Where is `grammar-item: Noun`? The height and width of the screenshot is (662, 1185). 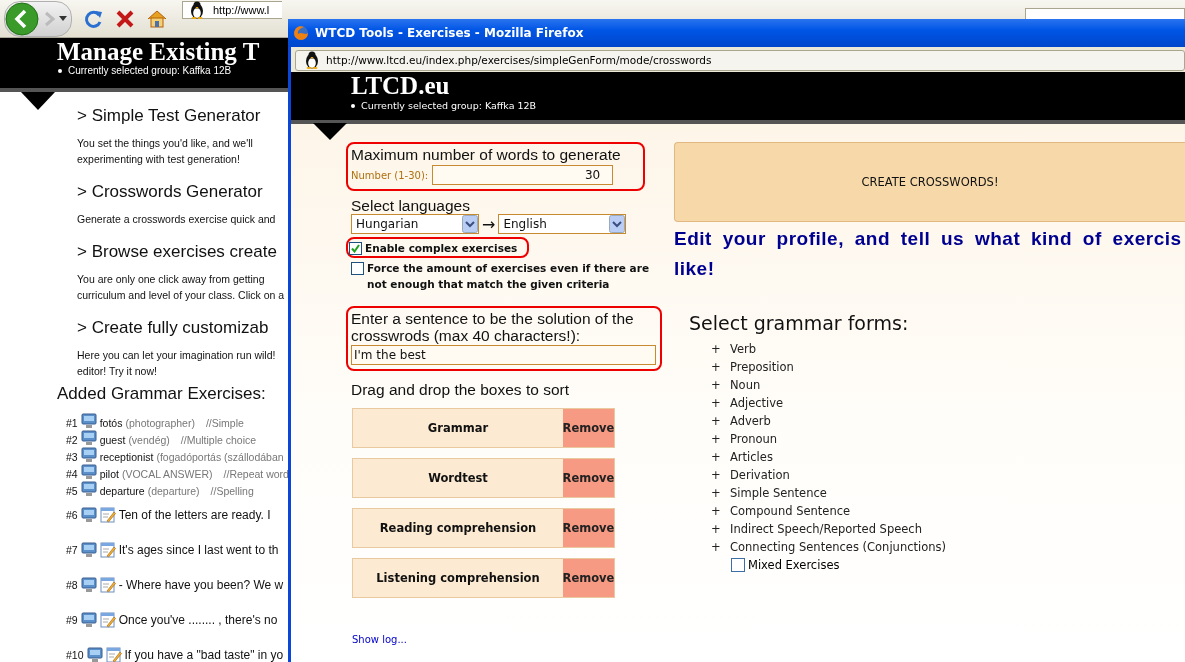 grammar-item: Noun is located at coordinates (745, 385).